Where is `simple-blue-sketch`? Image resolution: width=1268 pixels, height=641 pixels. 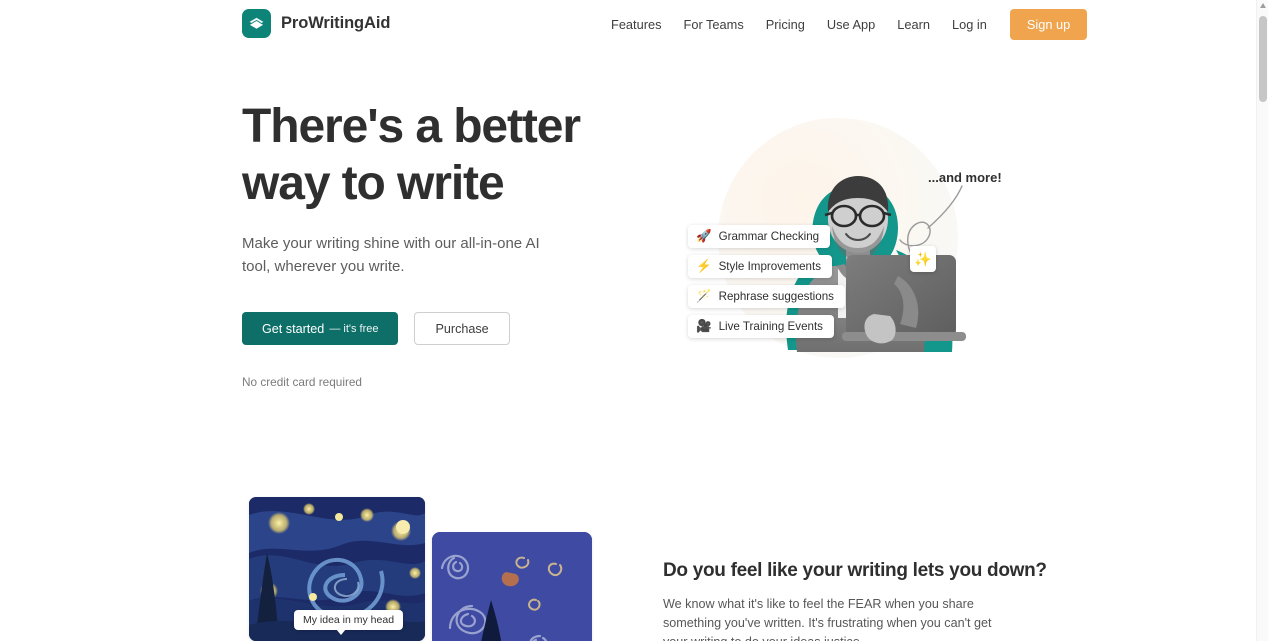
simple-blue-sketch is located at coordinates (512, 586).